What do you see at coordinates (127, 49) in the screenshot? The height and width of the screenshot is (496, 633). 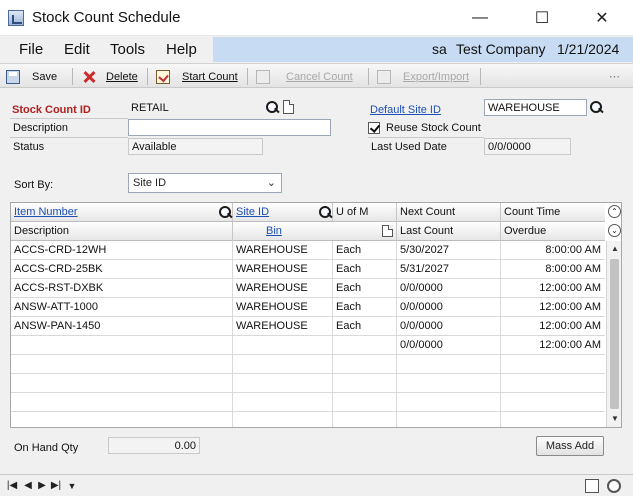 I see `menu-tools: Tools` at bounding box center [127, 49].